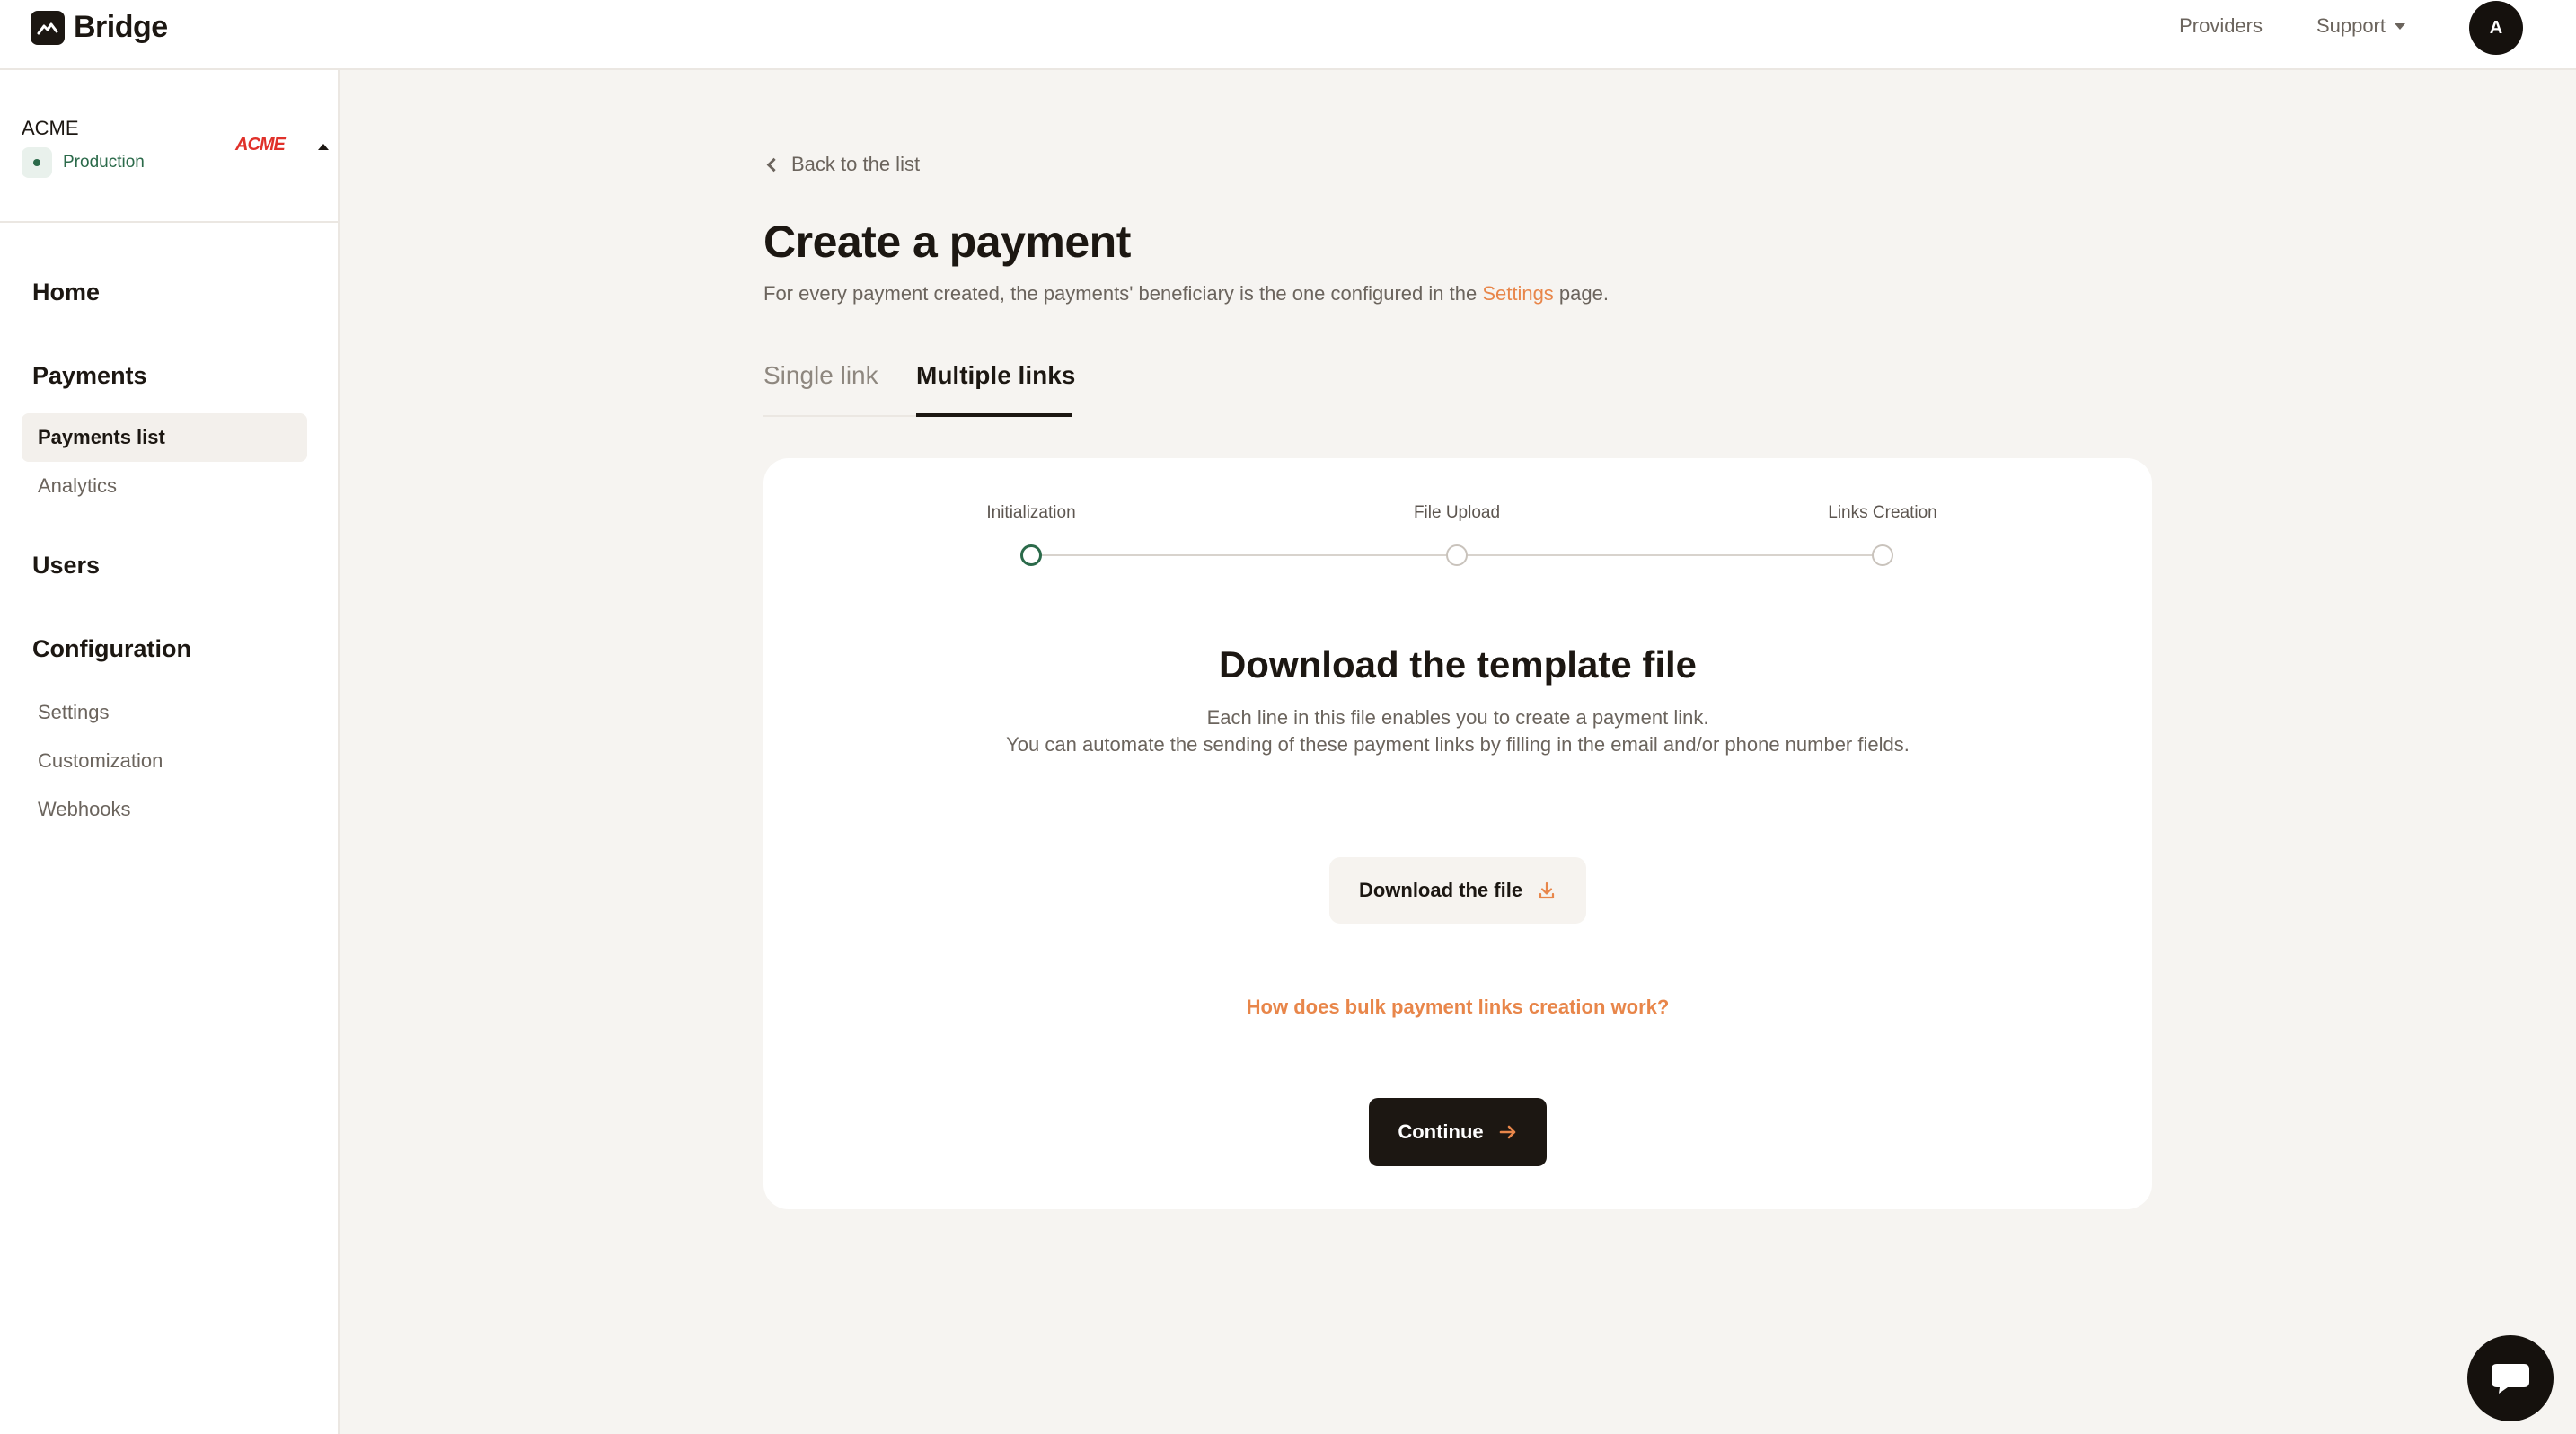 This screenshot has width=2576, height=1434. What do you see at coordinates (1507, 1132) in the screenshot?
I see `arrow-right-icon` at bounding box center [1507, 1132].